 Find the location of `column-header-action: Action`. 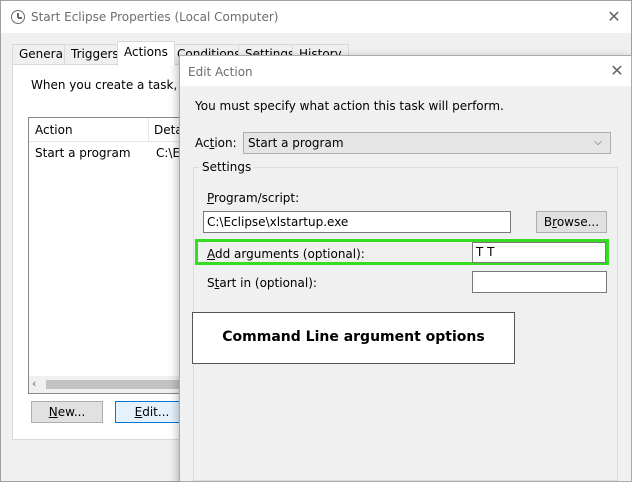

column-header-action: Action is located at coordinates (54, 130).